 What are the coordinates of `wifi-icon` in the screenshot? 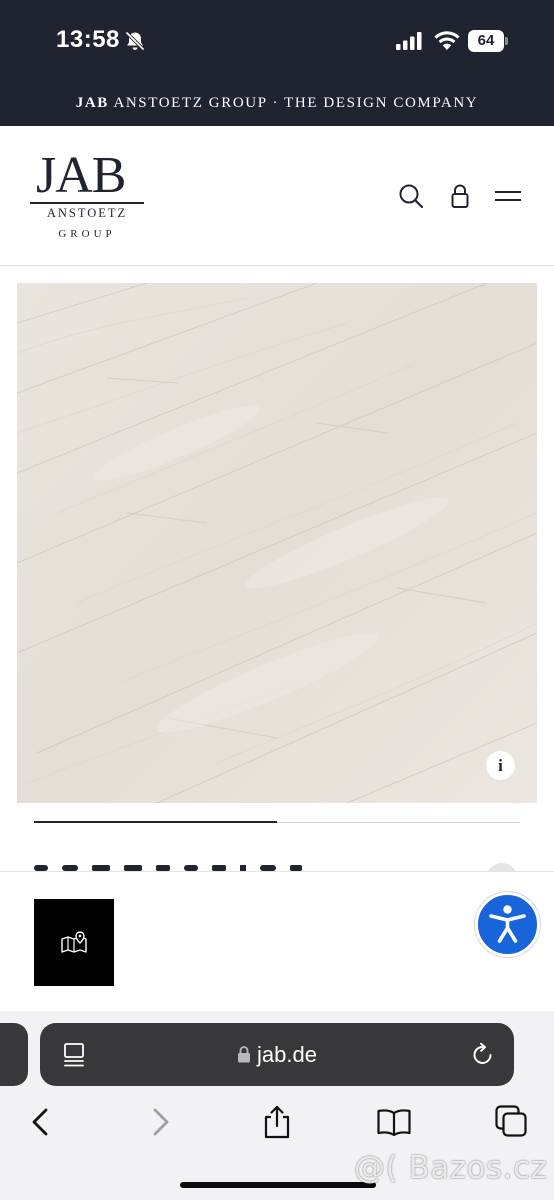 It's located at (447, 40).